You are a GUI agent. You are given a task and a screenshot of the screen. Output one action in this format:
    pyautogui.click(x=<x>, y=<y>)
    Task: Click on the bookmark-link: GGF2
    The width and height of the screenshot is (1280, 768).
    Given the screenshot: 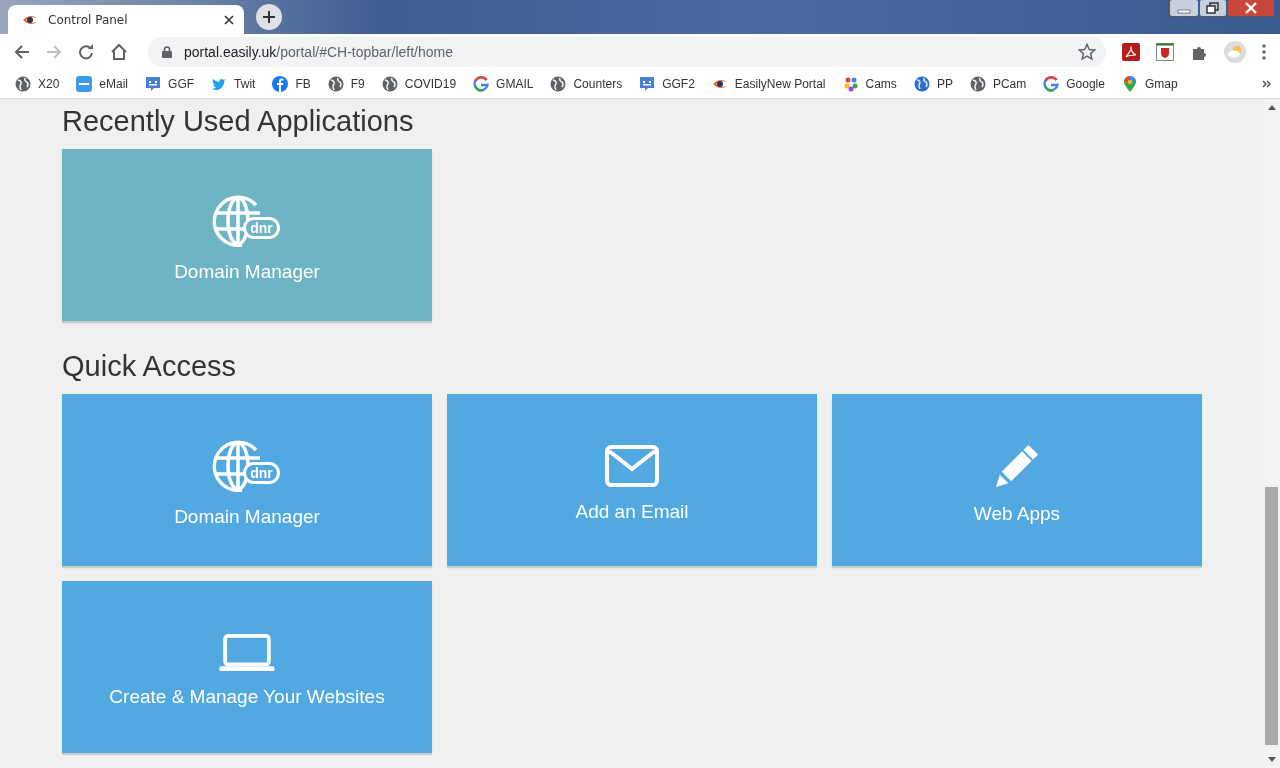 What is the action you would take?
    pyautogui.click(x=667, y=84)
    